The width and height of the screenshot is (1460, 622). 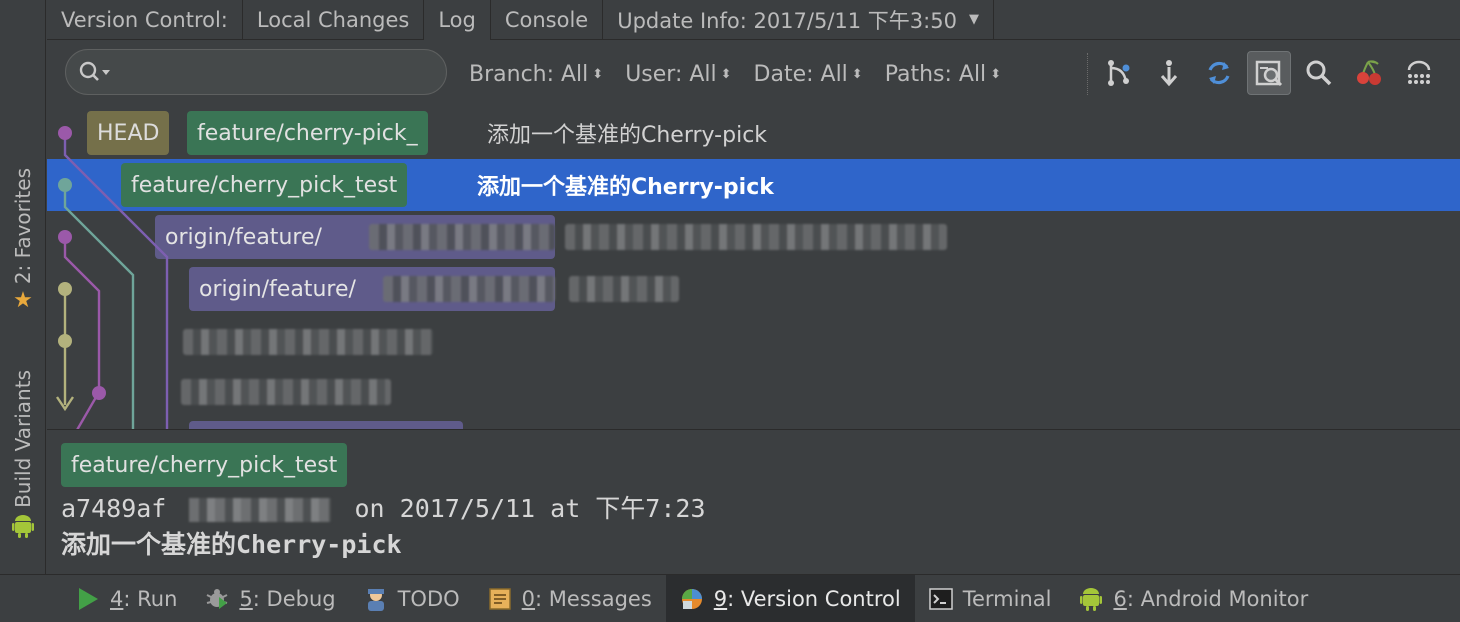 I want to click on cherry-pick-icon, so click(x=1369, y=72).